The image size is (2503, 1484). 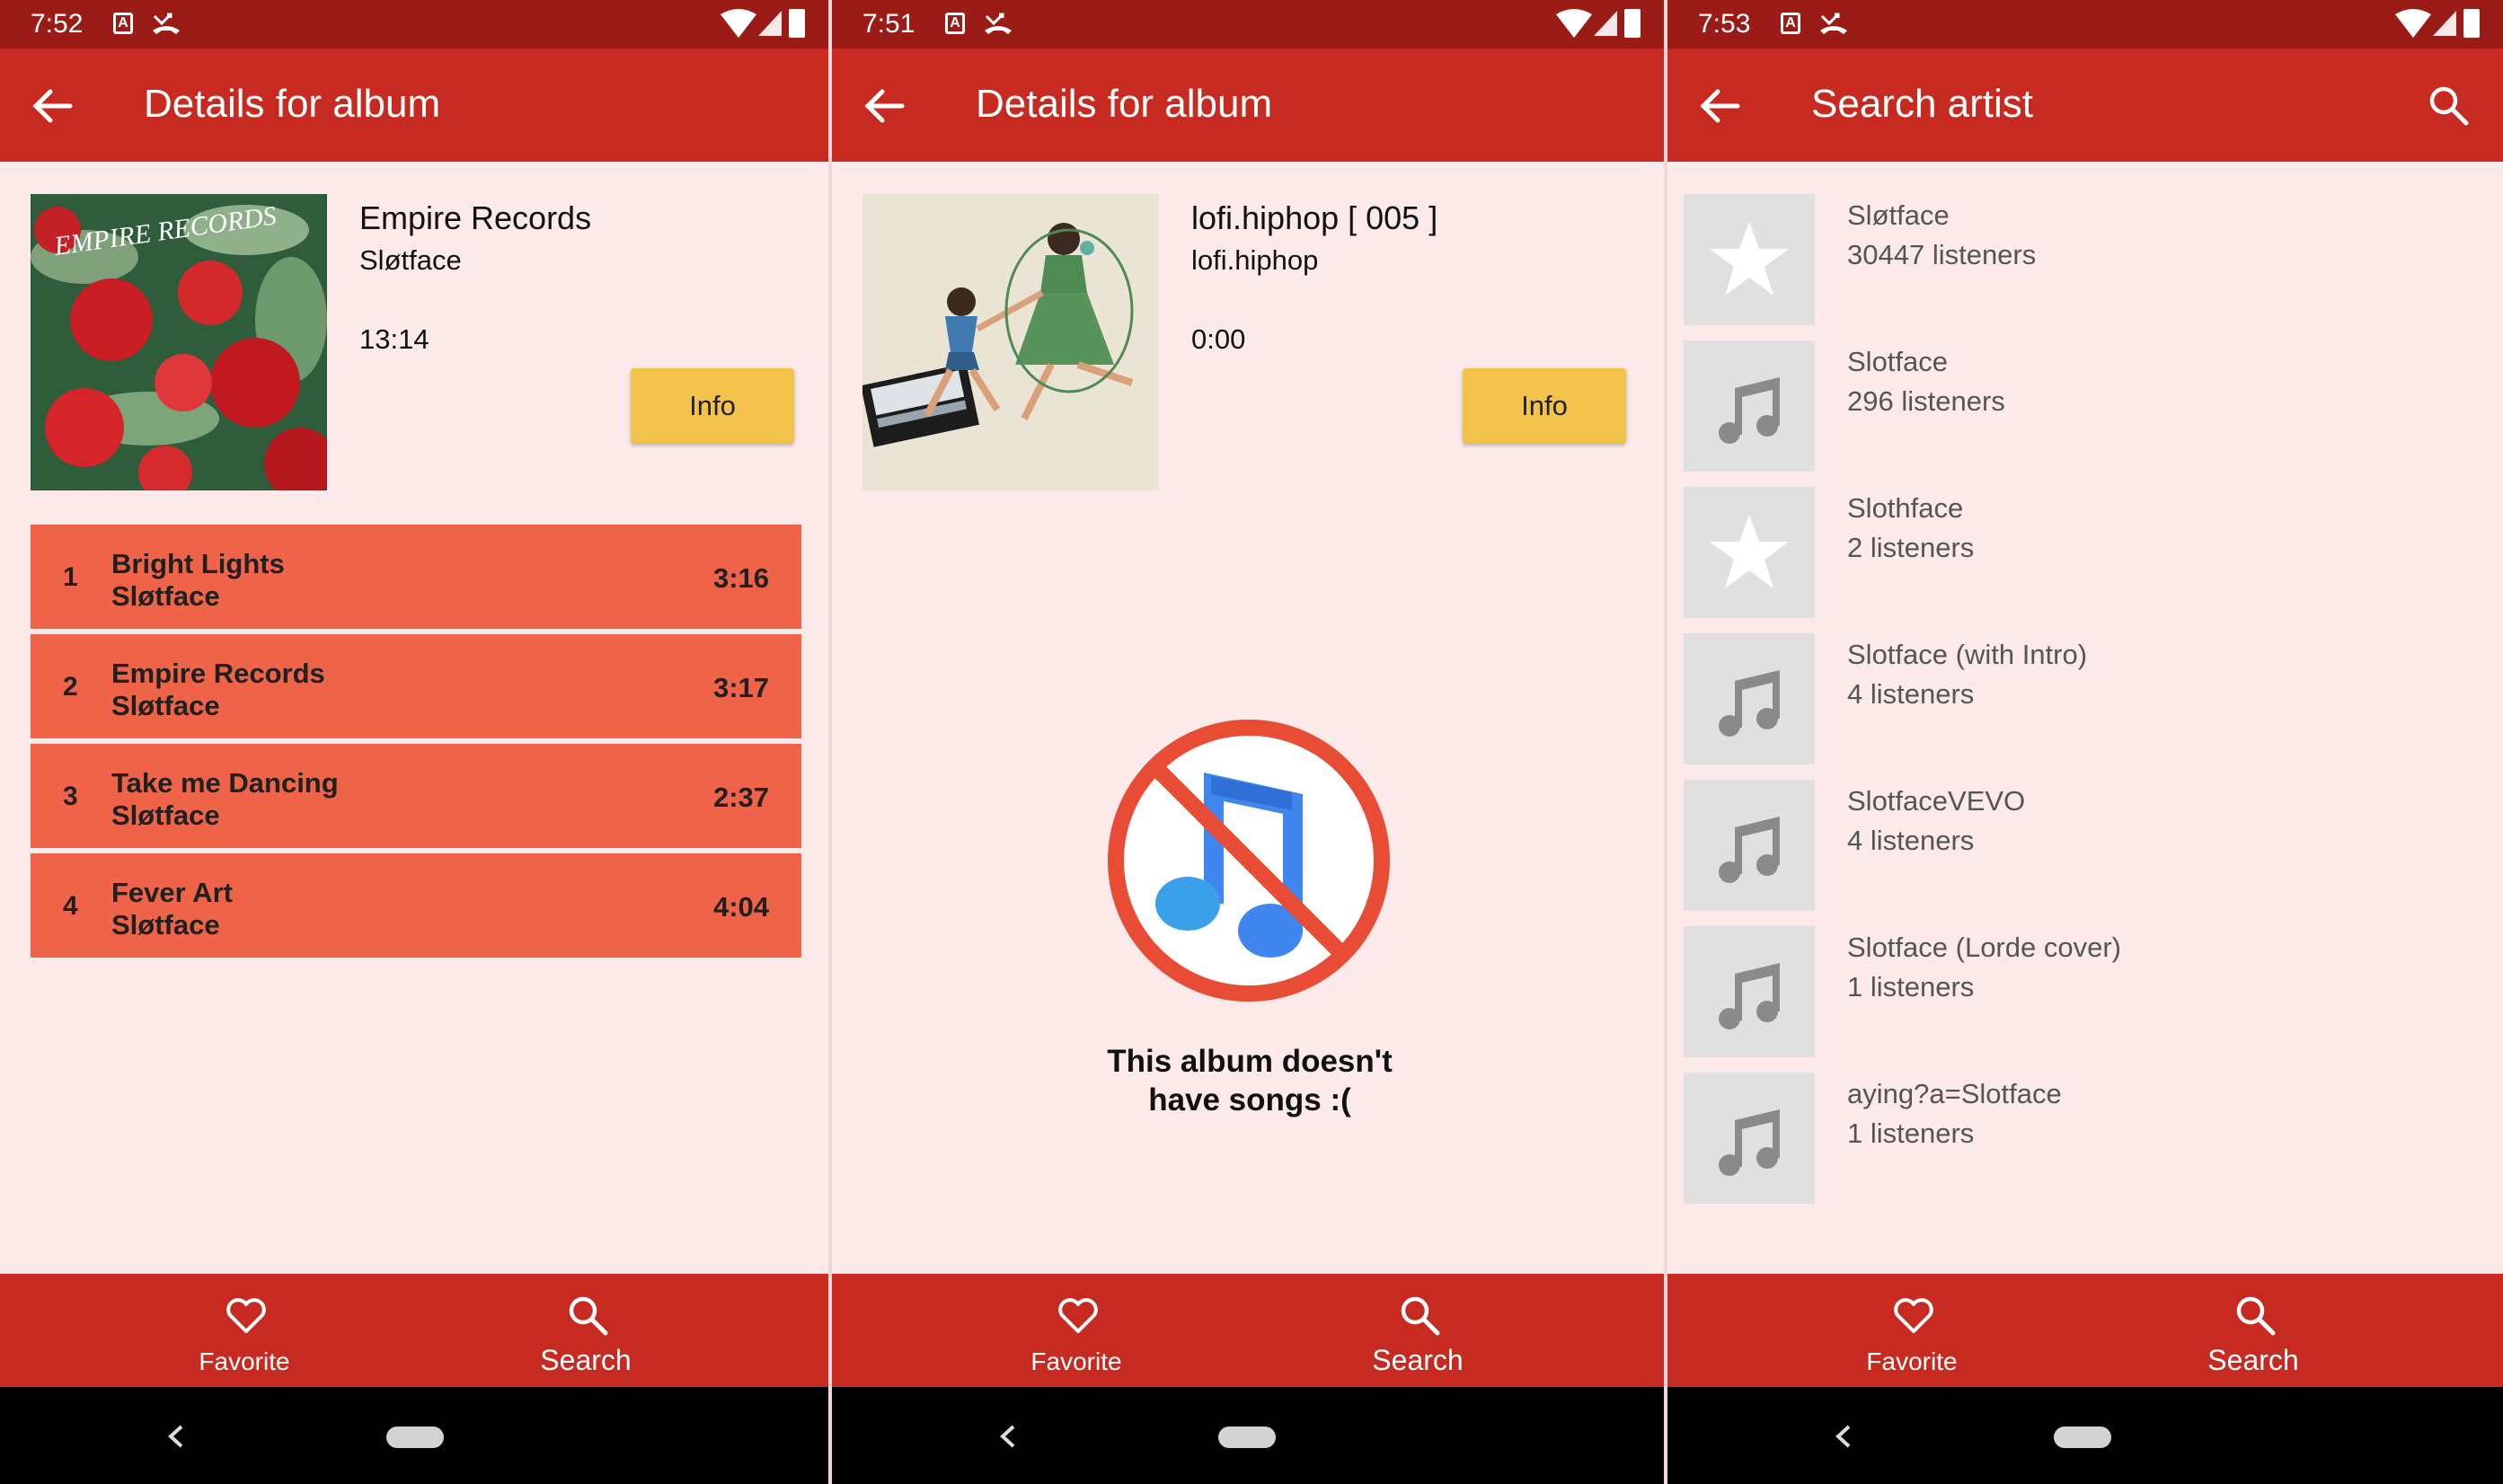 I want to click on missed-call-icon, so click(x=999, y=23).